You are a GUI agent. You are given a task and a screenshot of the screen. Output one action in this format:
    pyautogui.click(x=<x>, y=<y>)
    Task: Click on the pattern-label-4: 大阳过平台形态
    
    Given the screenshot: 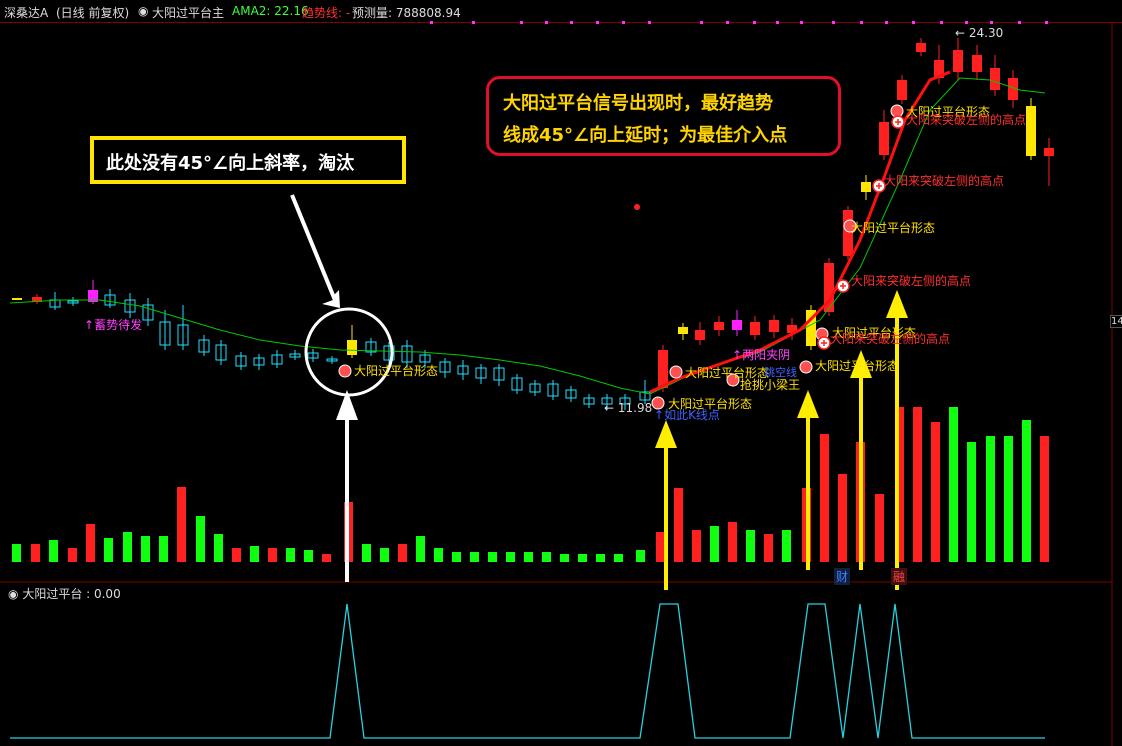 What is the action you would take?
    pyautogui.click(x=857, y=366)
    